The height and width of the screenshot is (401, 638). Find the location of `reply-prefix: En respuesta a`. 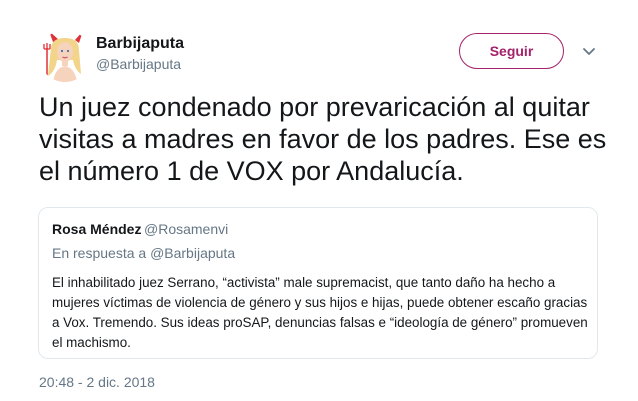

reply-prefix: En respuesta a is located at coordinates (99, 253).